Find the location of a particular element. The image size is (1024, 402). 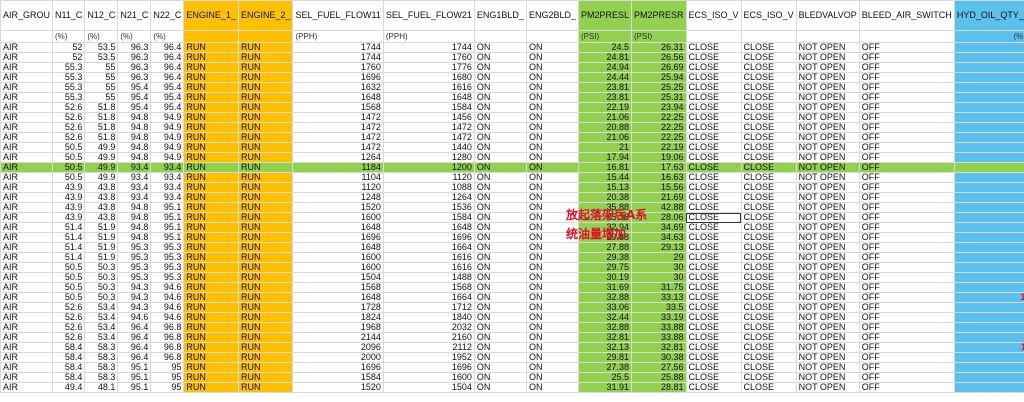

table-cell: 2160 is located at coordinates (428, 337).